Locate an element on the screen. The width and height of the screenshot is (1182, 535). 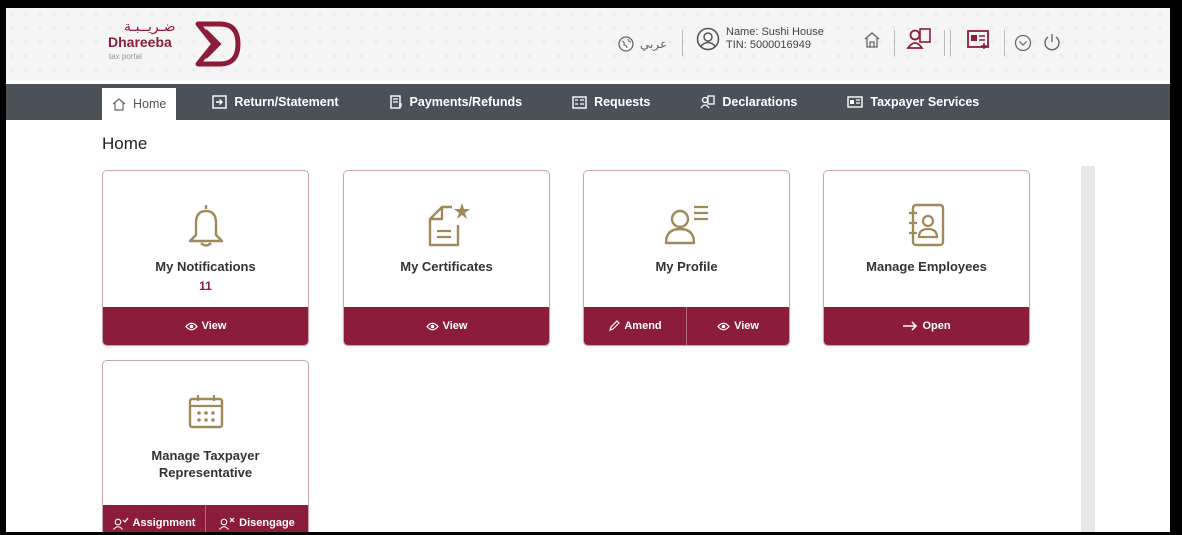
card-title: My Profile is located at coordinates (686, 266).